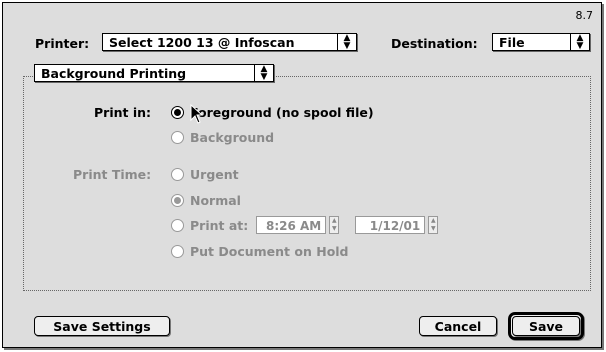 This screenshot has width=606, height=352. Describe the element at coordinates (269, 251) in the screenshot. I see `radio-hold-label: Put Document on Hold` at that location.